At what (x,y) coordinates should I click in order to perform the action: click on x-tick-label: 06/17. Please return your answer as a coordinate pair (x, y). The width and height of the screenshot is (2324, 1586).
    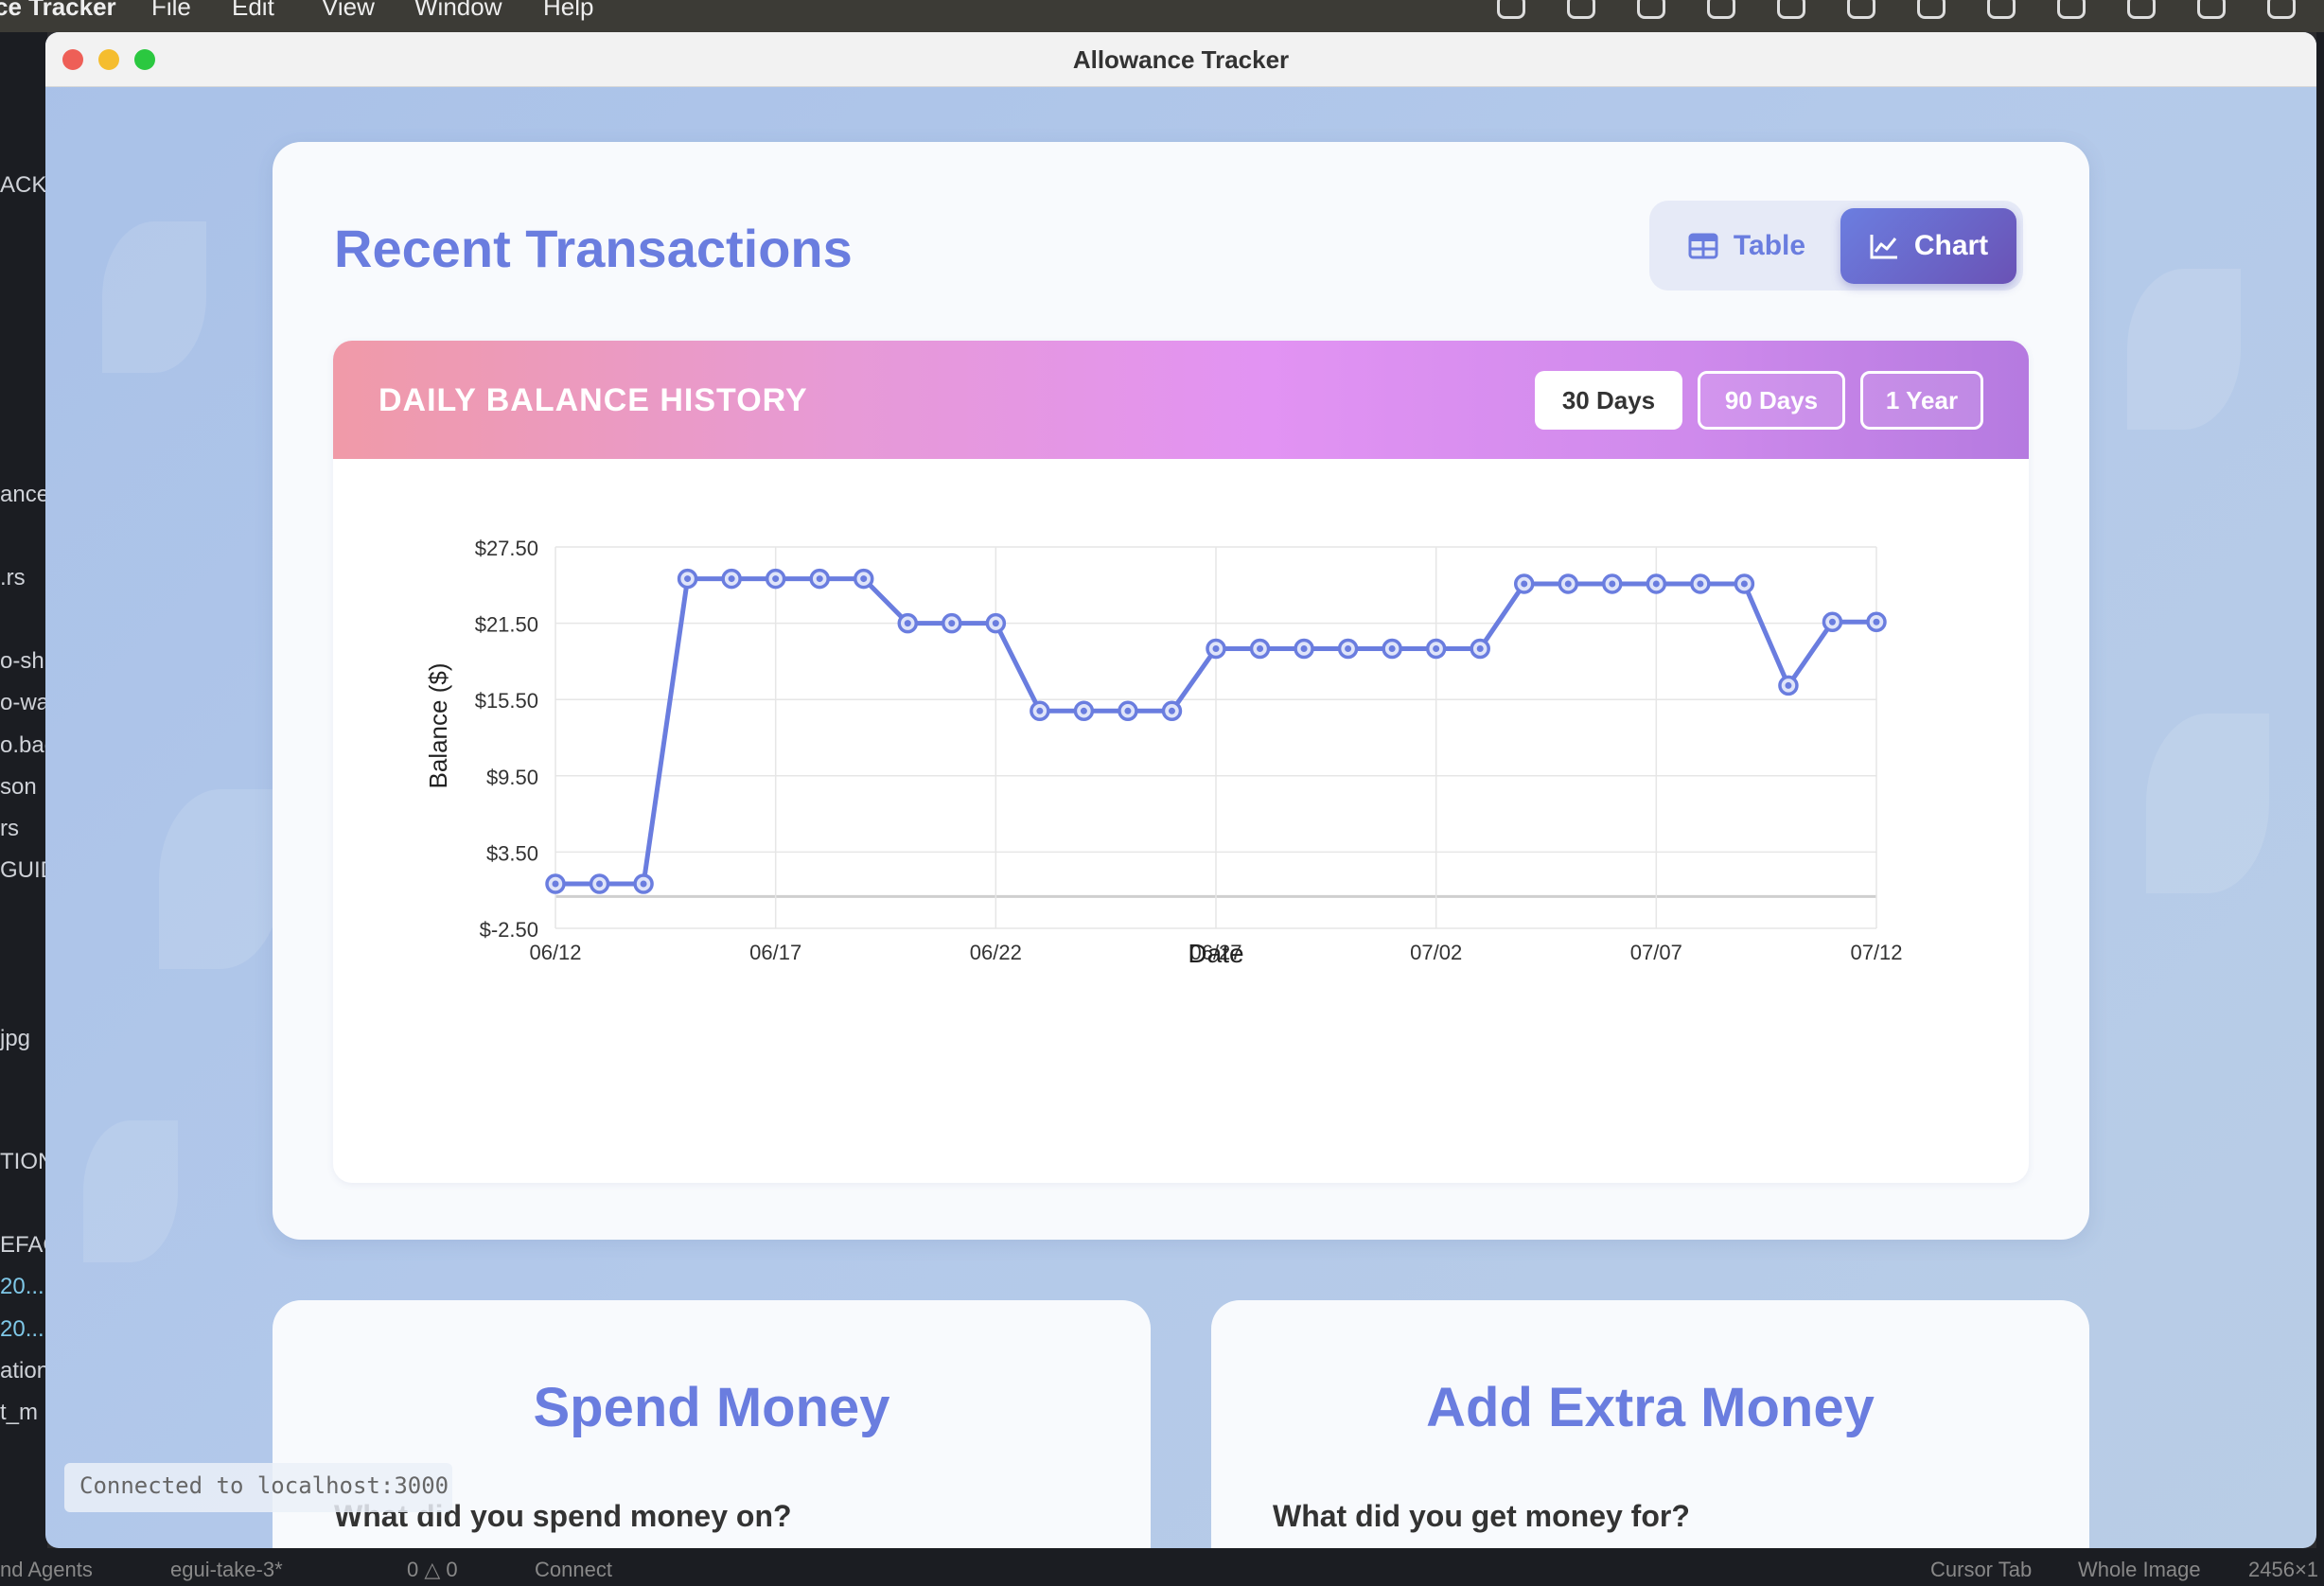
    Looking at the image, I should click on (775, 953).